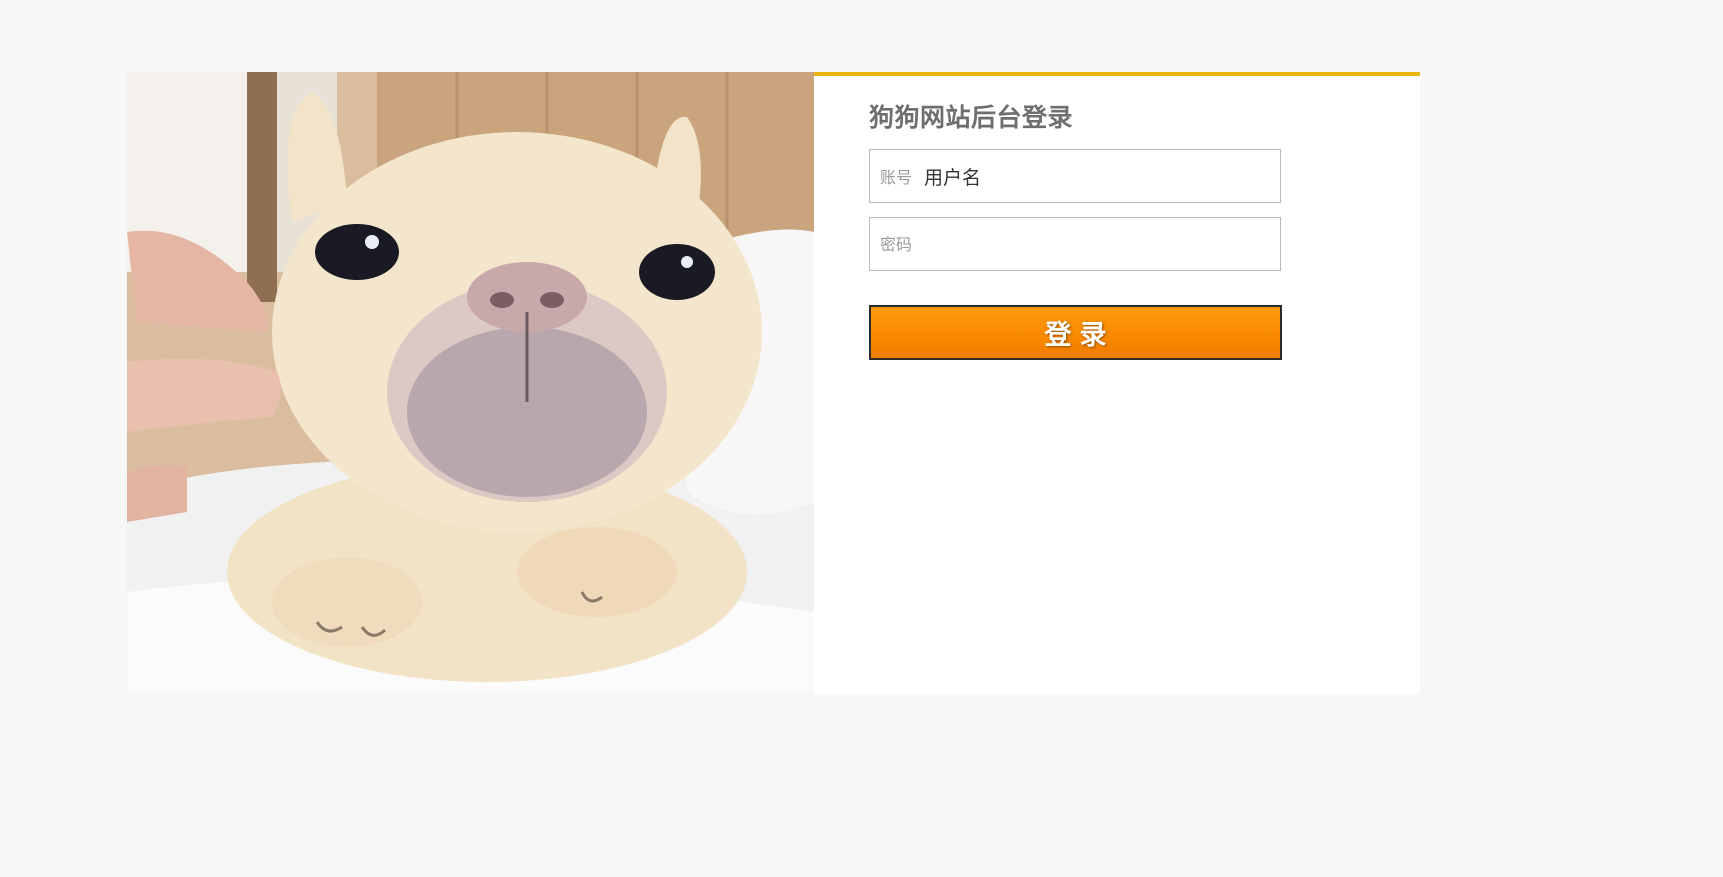 The image size is (1723, 877). I want to click on password-field, so click(1075, 244).